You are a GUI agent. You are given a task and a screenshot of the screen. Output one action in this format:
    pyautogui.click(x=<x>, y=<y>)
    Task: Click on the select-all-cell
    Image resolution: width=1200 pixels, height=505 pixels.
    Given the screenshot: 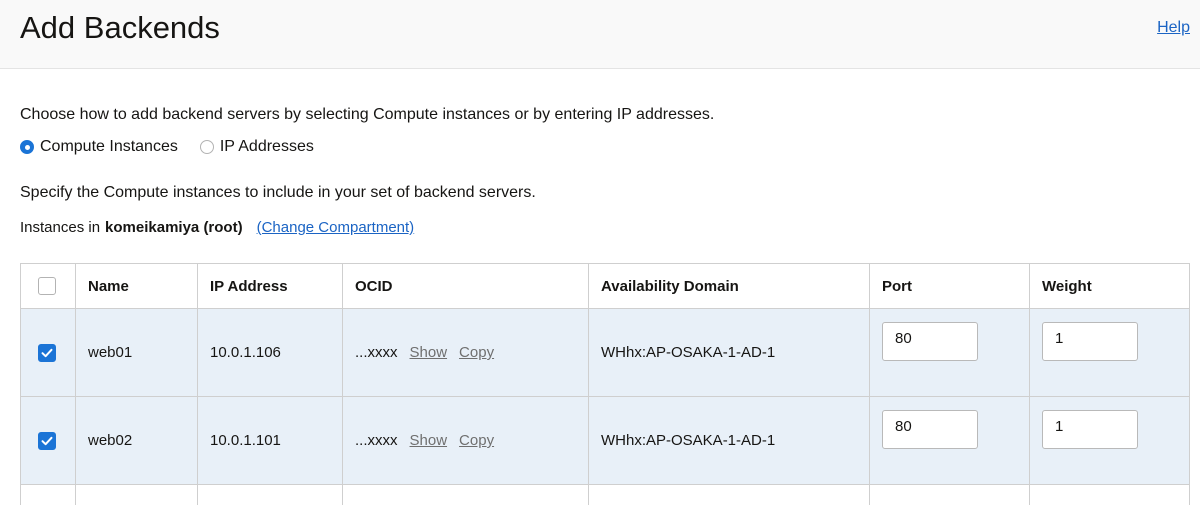 What is the action you would take?
    pyautogui.click(x=48, y=286)
    